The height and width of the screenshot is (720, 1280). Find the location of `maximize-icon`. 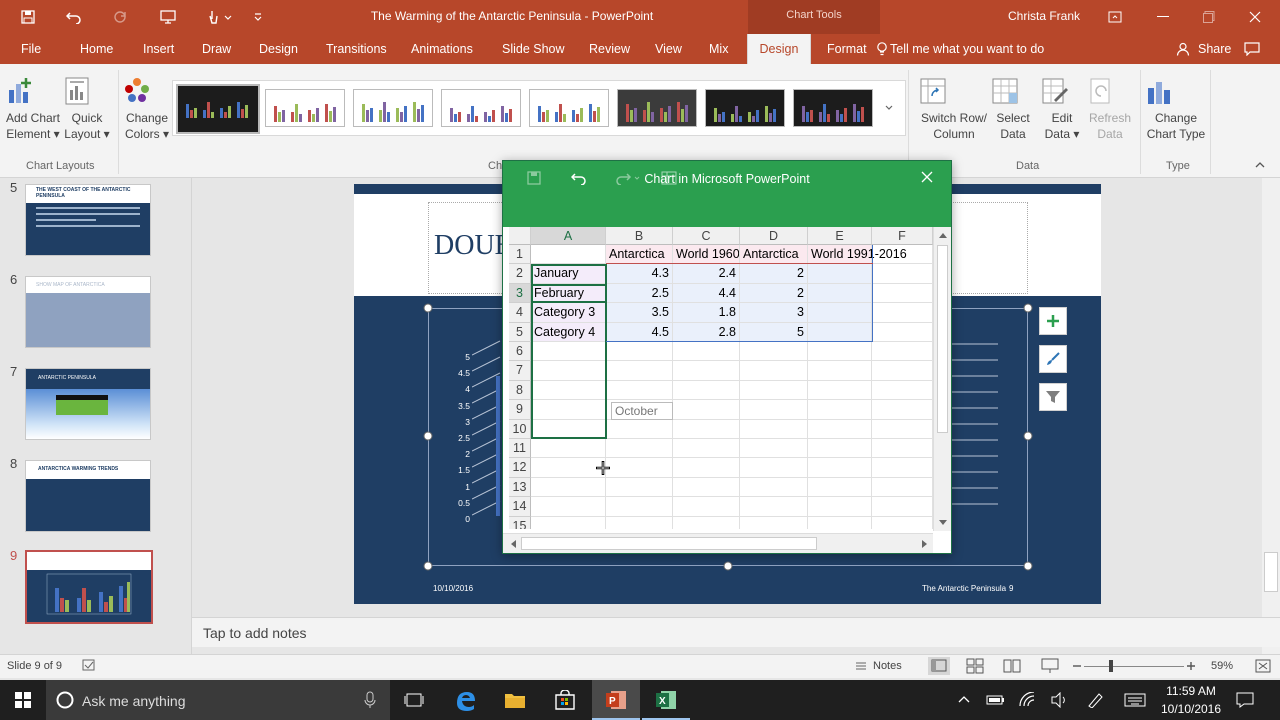

maximize-icon is located at coordinates (1209, 17).